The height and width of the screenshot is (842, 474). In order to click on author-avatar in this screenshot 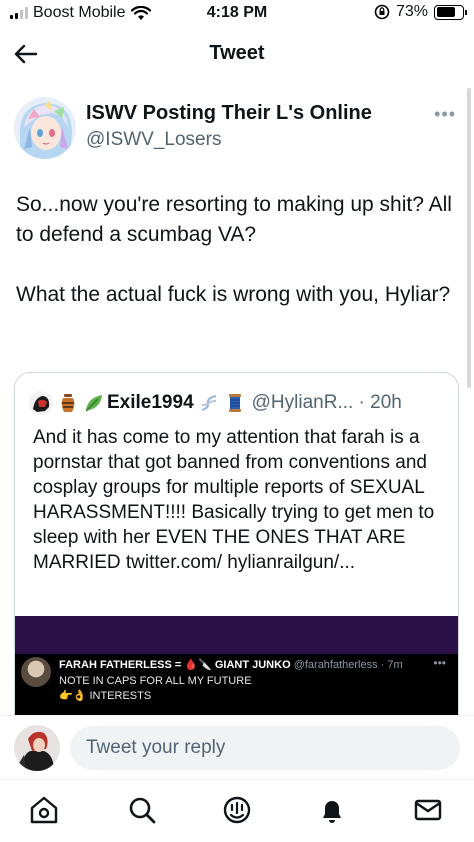, I will do `click(45, 128)`.